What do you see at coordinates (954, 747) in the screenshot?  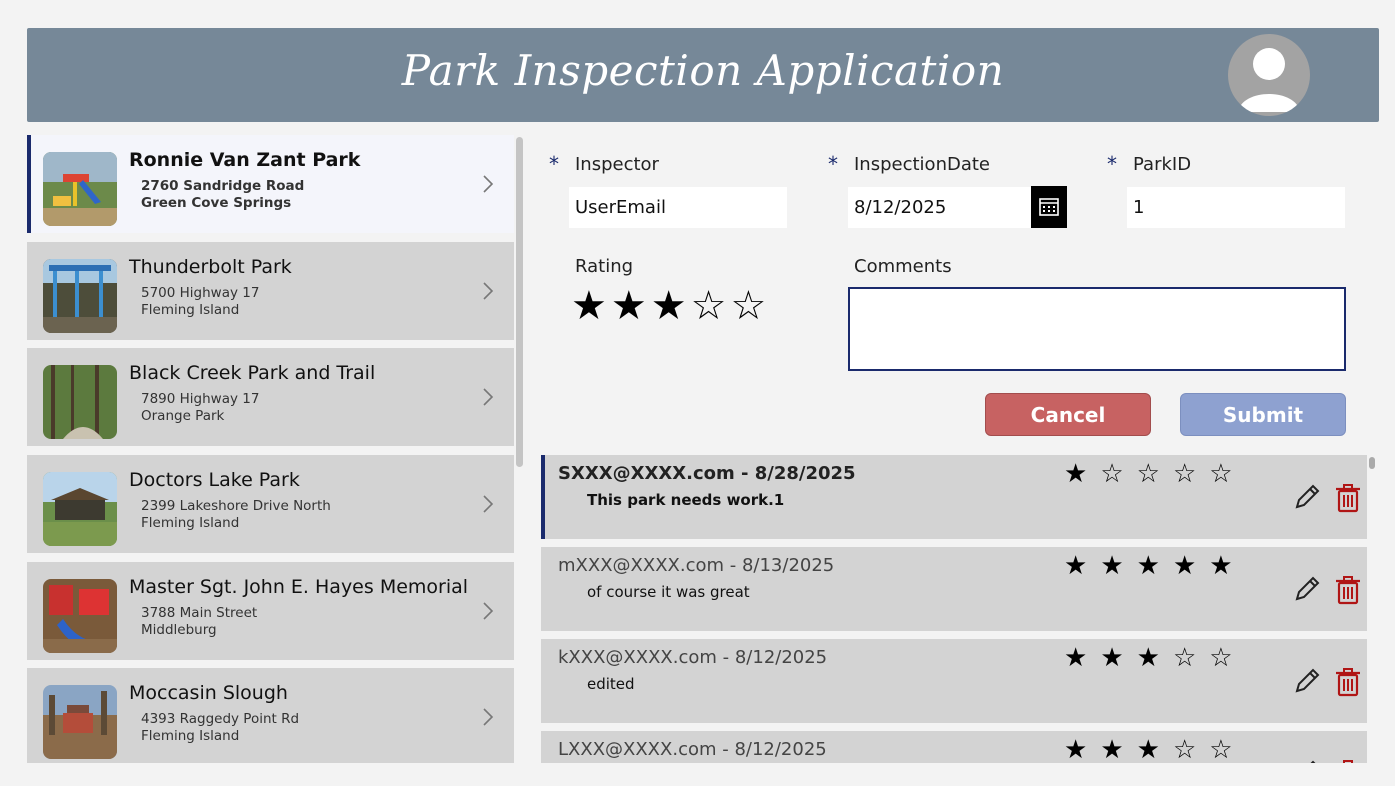 I see `inspection-list-item: LXXX@XXXX.com - 8/12/2025 ★★★☆☆` at bounding box center [954, 747].